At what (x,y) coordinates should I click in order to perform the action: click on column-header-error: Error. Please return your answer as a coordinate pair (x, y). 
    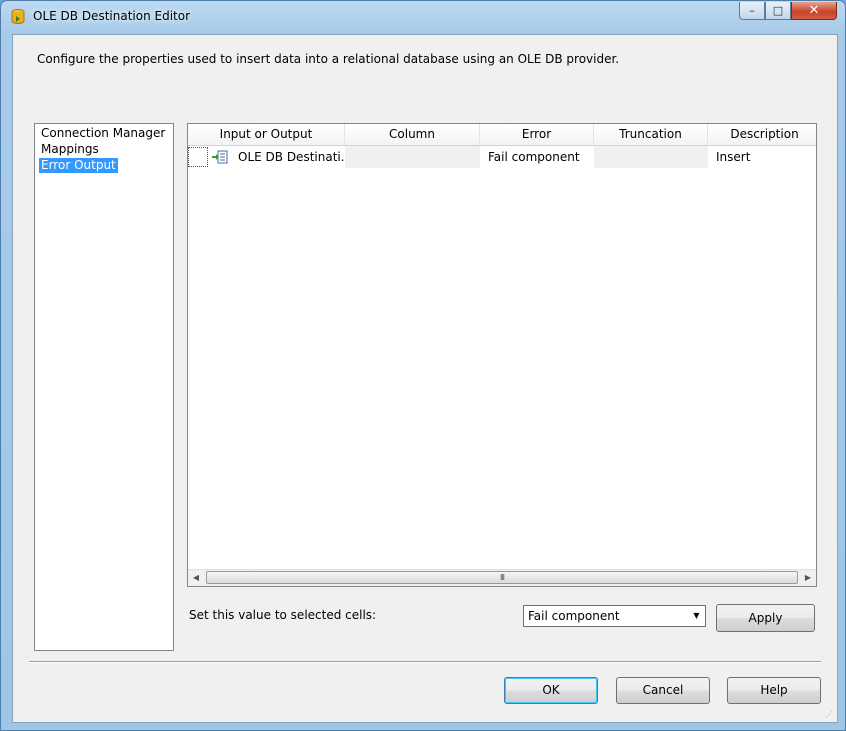
    Looking at the image, I should click on (537, 134).